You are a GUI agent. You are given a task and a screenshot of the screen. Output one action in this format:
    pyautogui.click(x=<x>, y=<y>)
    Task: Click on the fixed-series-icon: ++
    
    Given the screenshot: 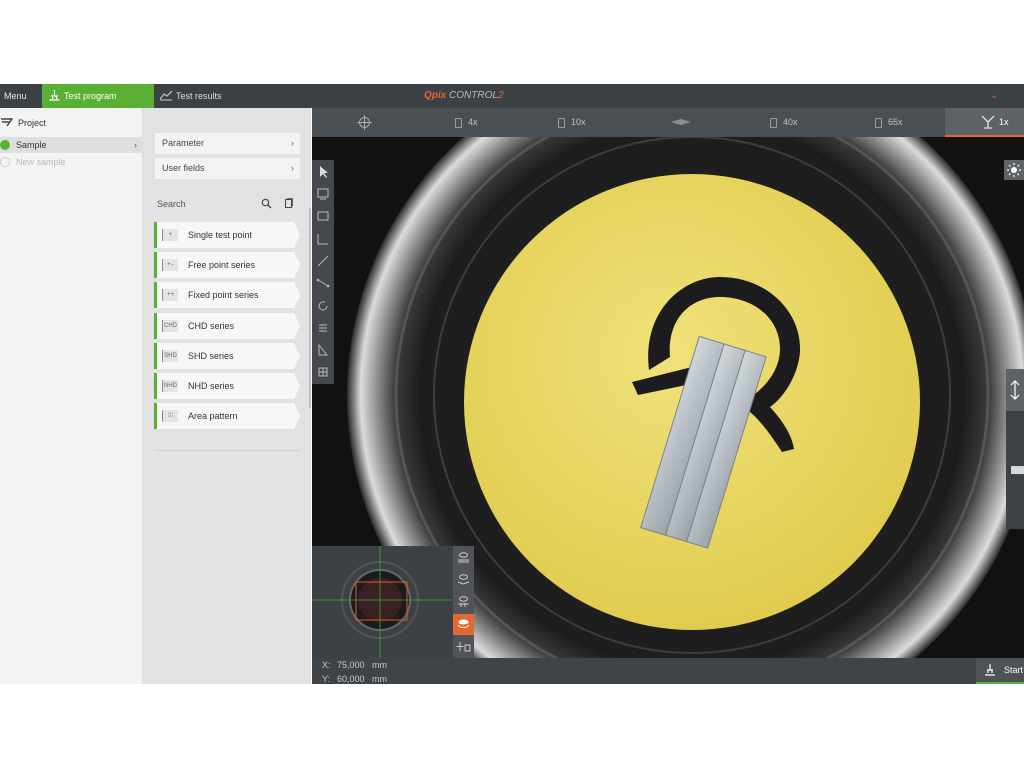 What is the action you would take?
    pyautogui.click(x=170, y=295)
    